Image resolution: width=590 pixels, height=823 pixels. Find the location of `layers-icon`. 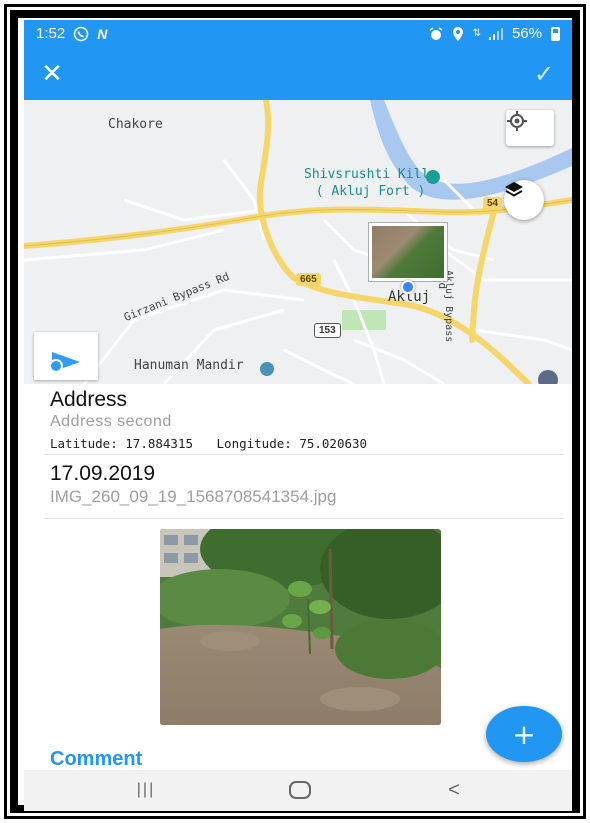

layers-icon is located at coordinates (514, 189).